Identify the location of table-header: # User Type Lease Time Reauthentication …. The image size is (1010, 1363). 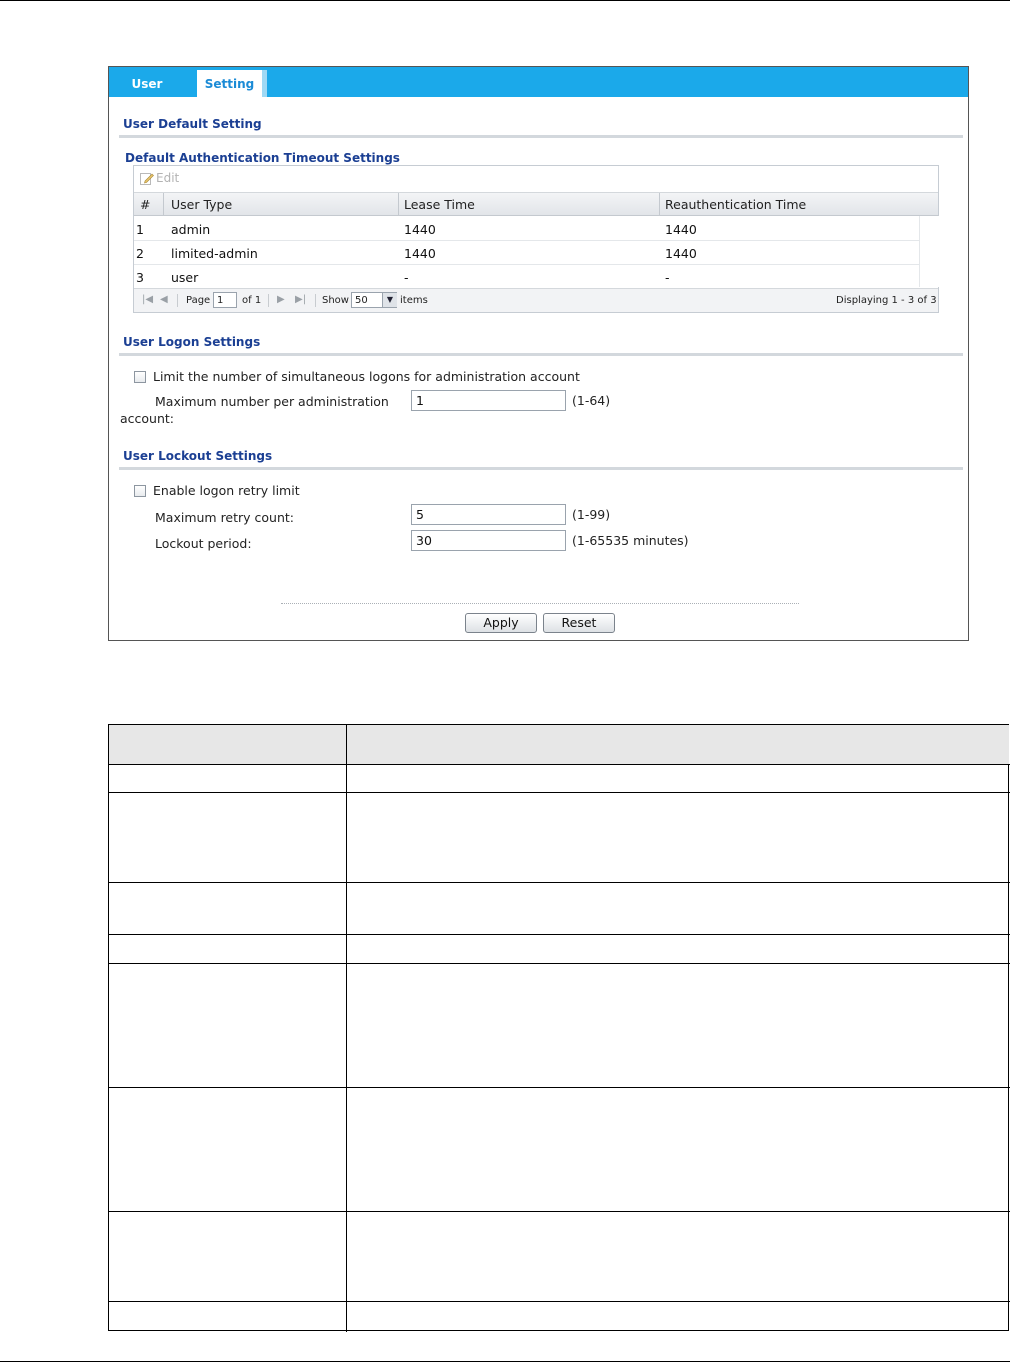
(536, 204).